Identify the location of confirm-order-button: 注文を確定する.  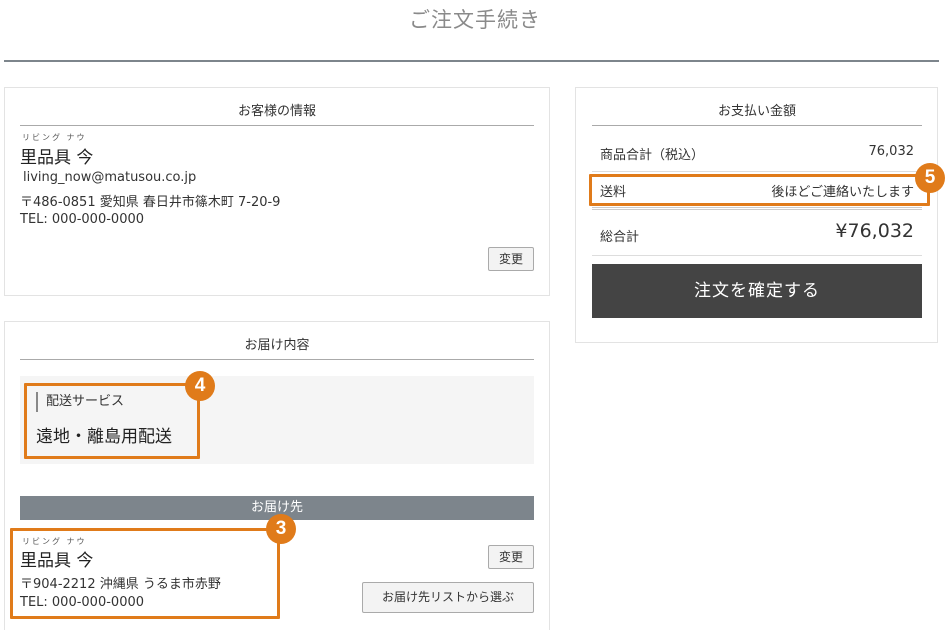
(757, 291).